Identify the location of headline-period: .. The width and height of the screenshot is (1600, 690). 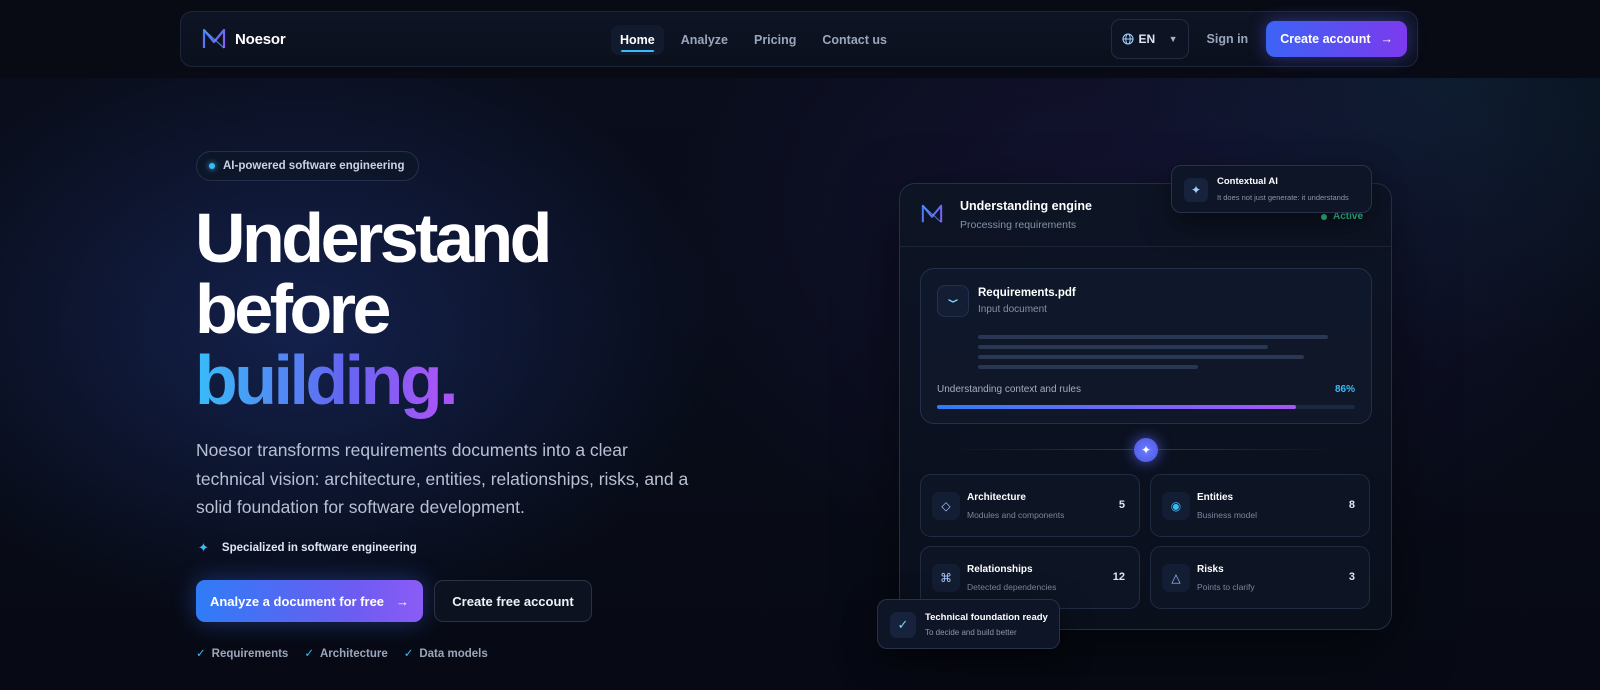
(448, 380).